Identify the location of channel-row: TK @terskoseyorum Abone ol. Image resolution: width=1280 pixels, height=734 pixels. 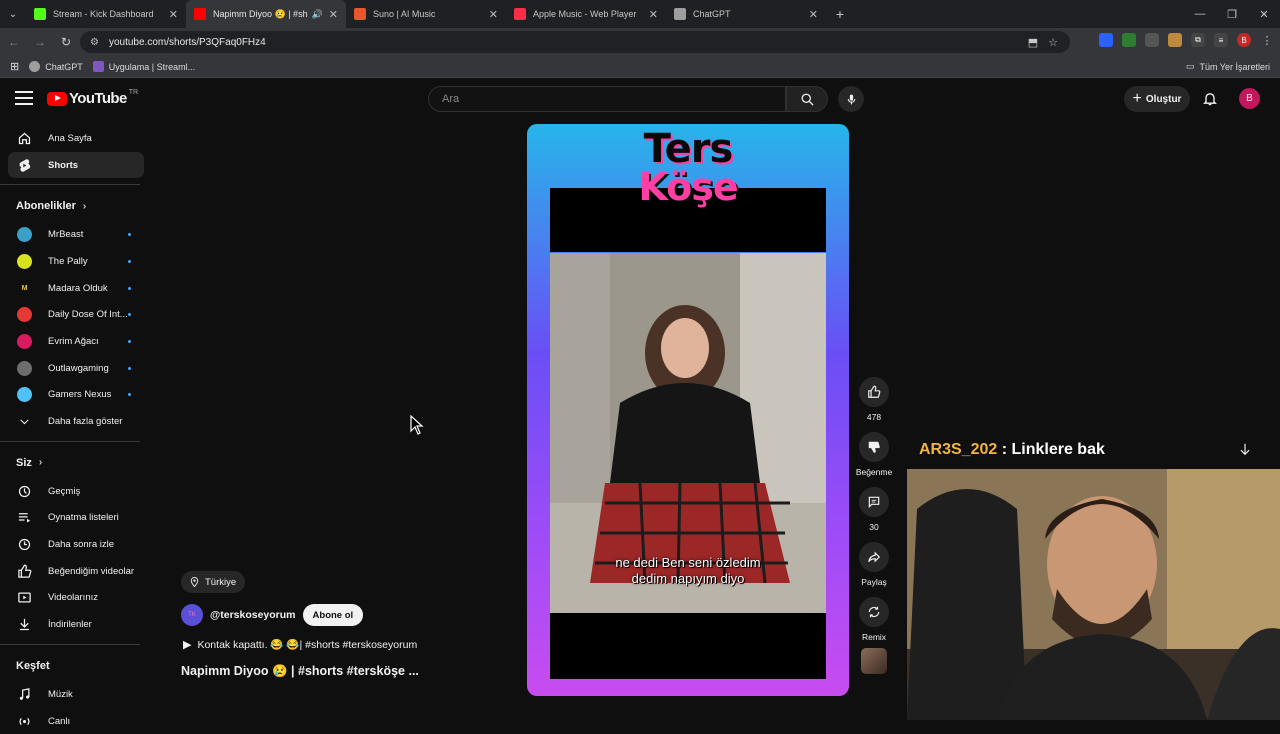
(272, 615).